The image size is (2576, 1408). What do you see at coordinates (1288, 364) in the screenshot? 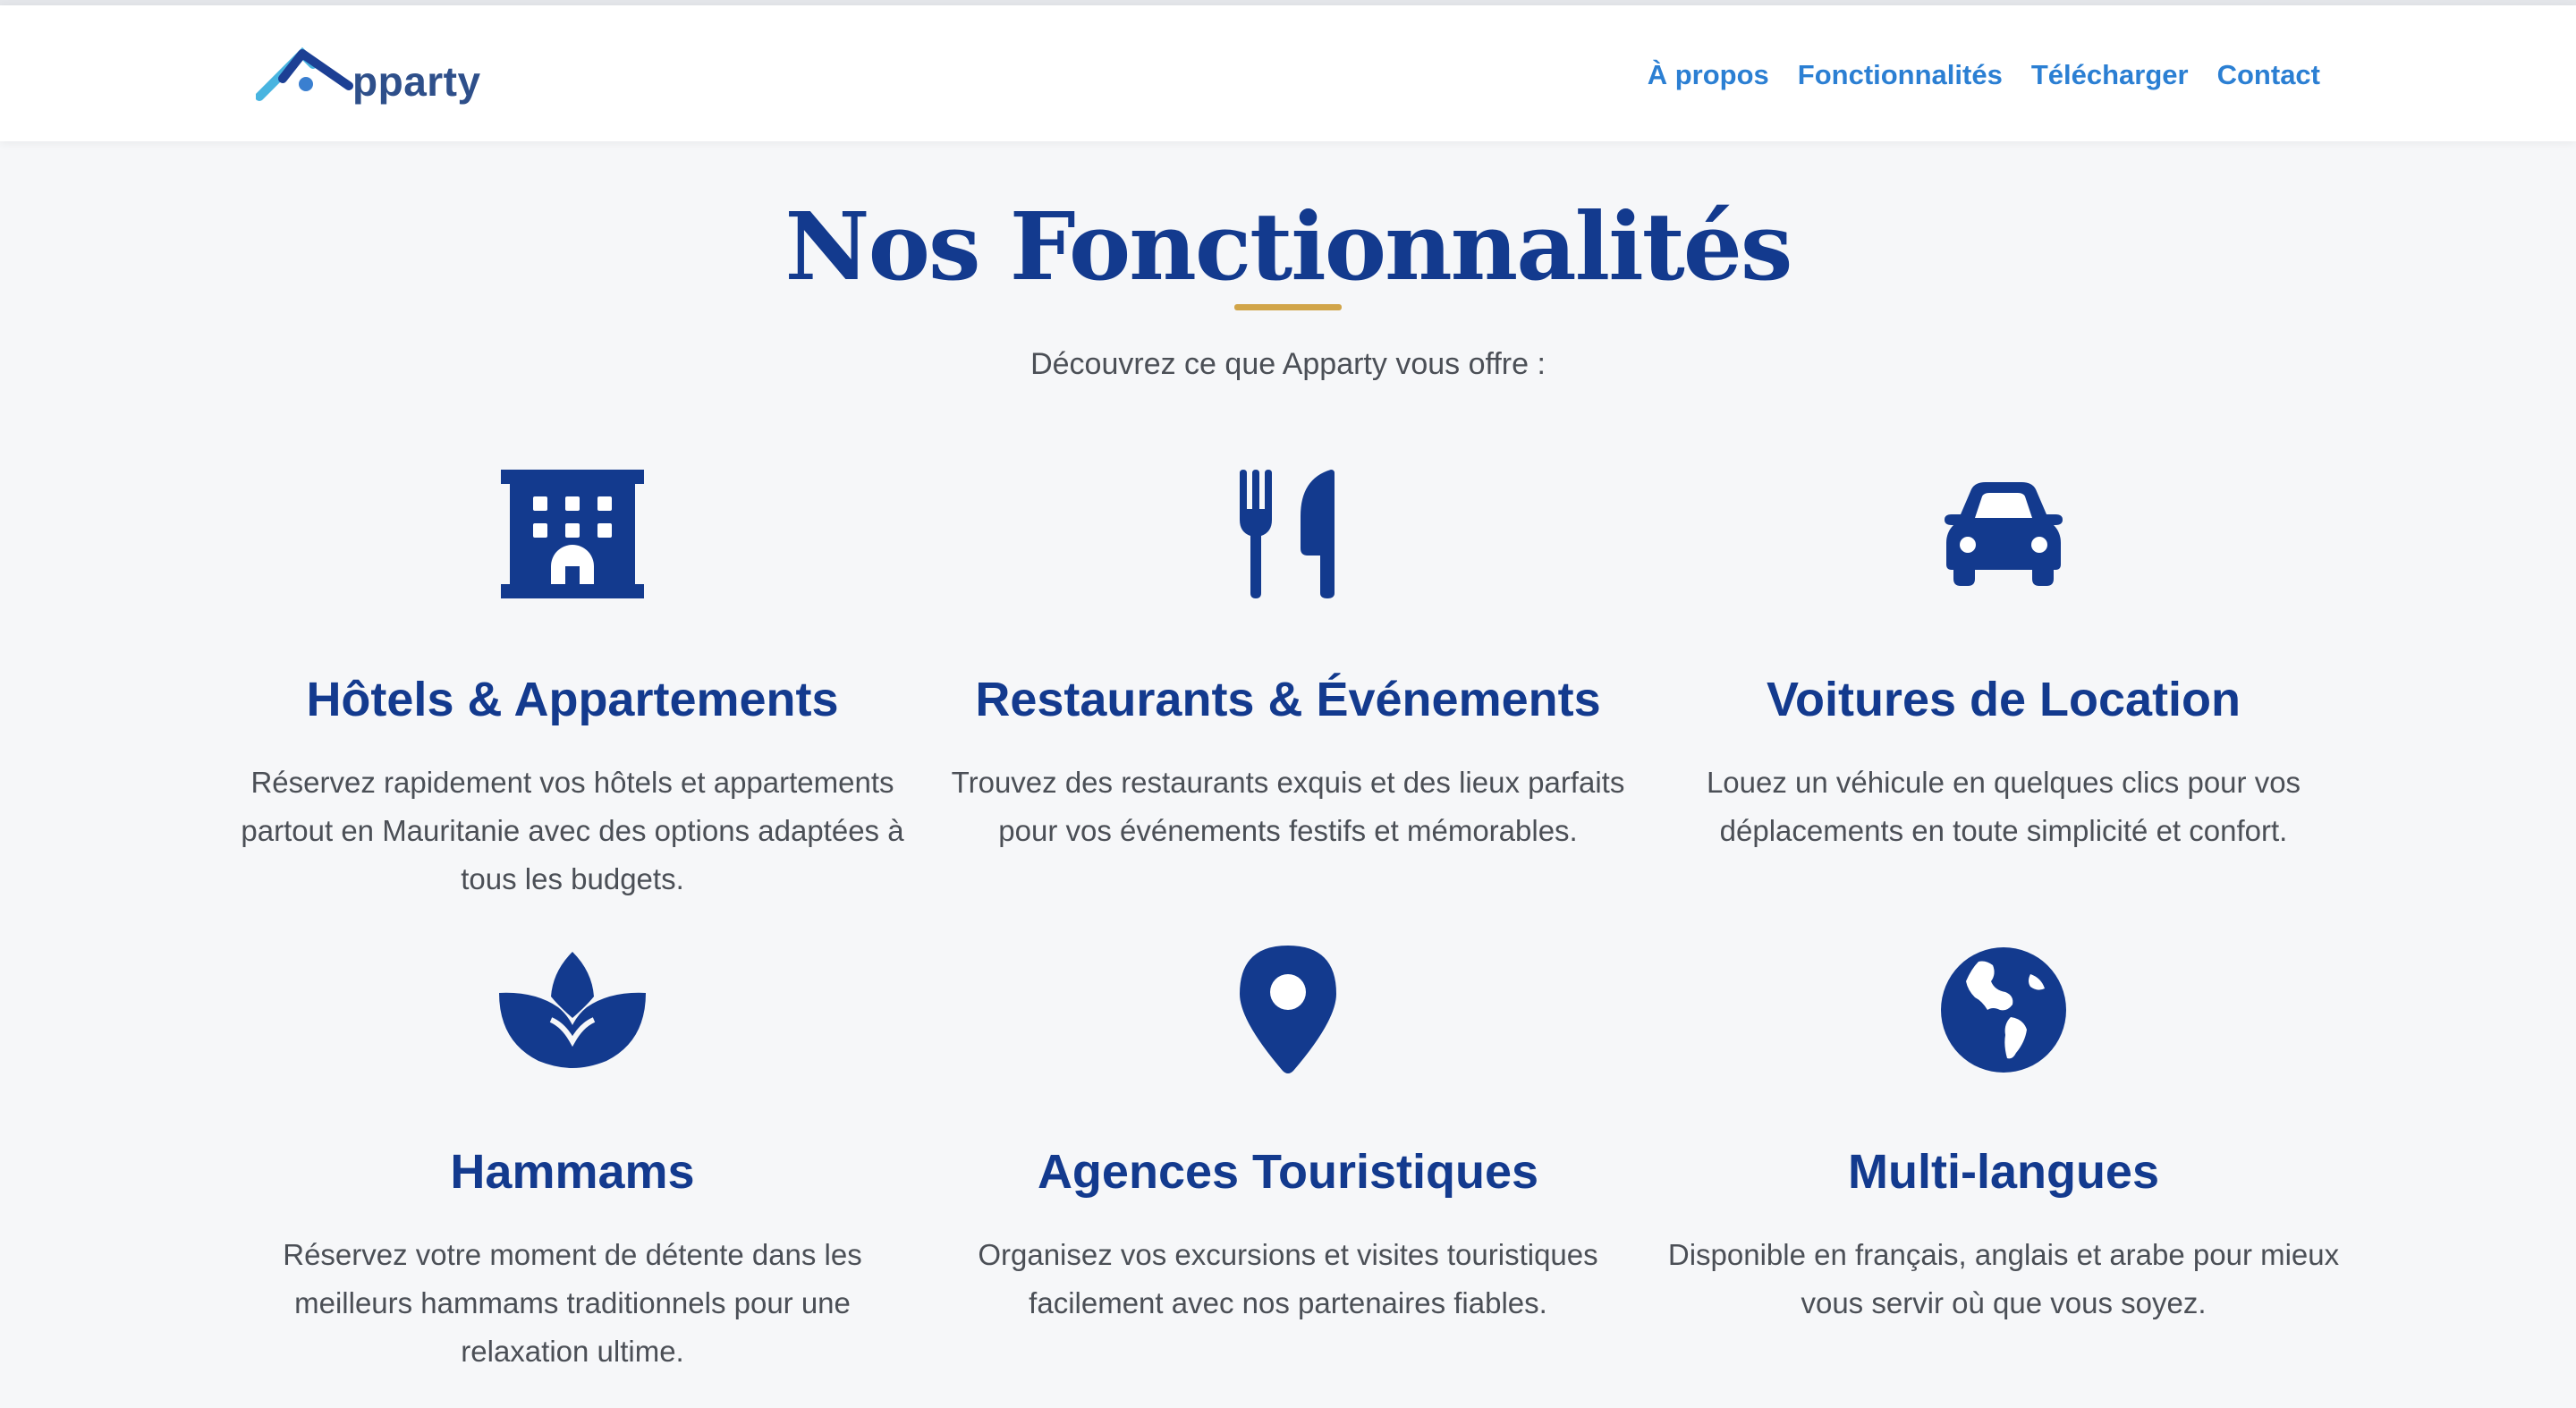
I see `section-subtitle: Découvrez ce que Apparty vous offre :` at bounding box center [1288, 364].